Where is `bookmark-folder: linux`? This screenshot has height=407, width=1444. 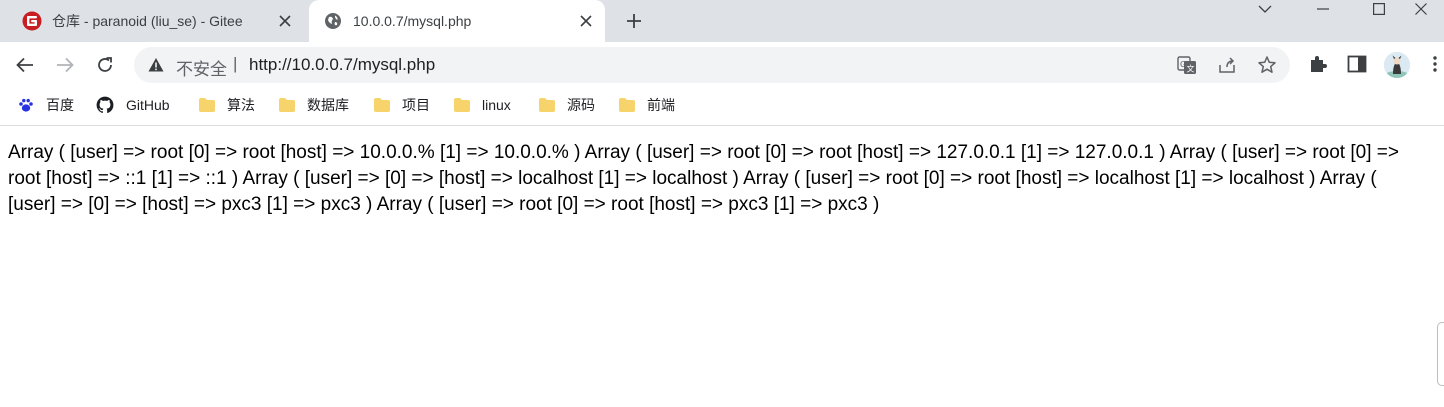
bookmark-folder: linux is located at coordinates (482, 105).